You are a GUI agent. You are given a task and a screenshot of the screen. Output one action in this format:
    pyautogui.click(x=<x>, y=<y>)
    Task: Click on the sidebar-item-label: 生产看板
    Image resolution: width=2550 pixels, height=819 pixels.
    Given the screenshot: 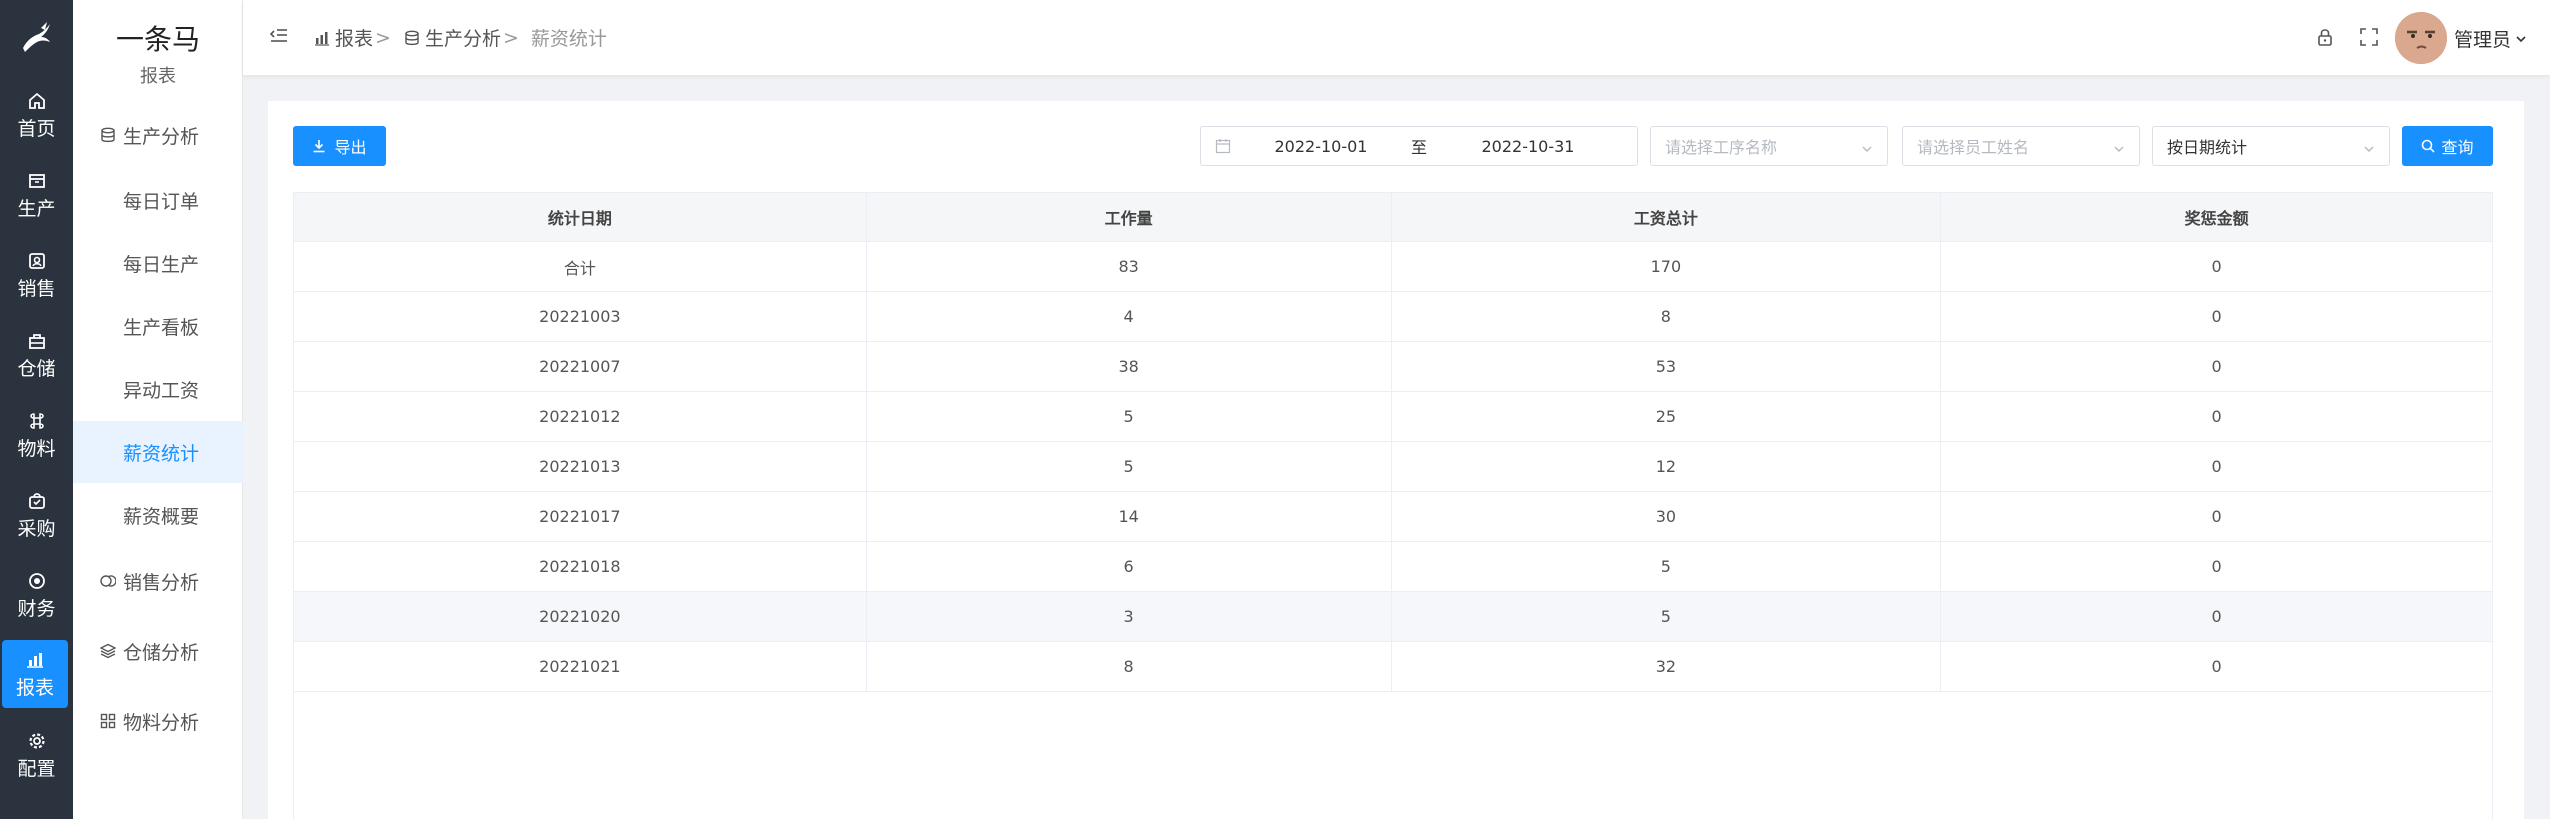 What is the action you would take?
    pyautogui.click(x=161, y=327)
    